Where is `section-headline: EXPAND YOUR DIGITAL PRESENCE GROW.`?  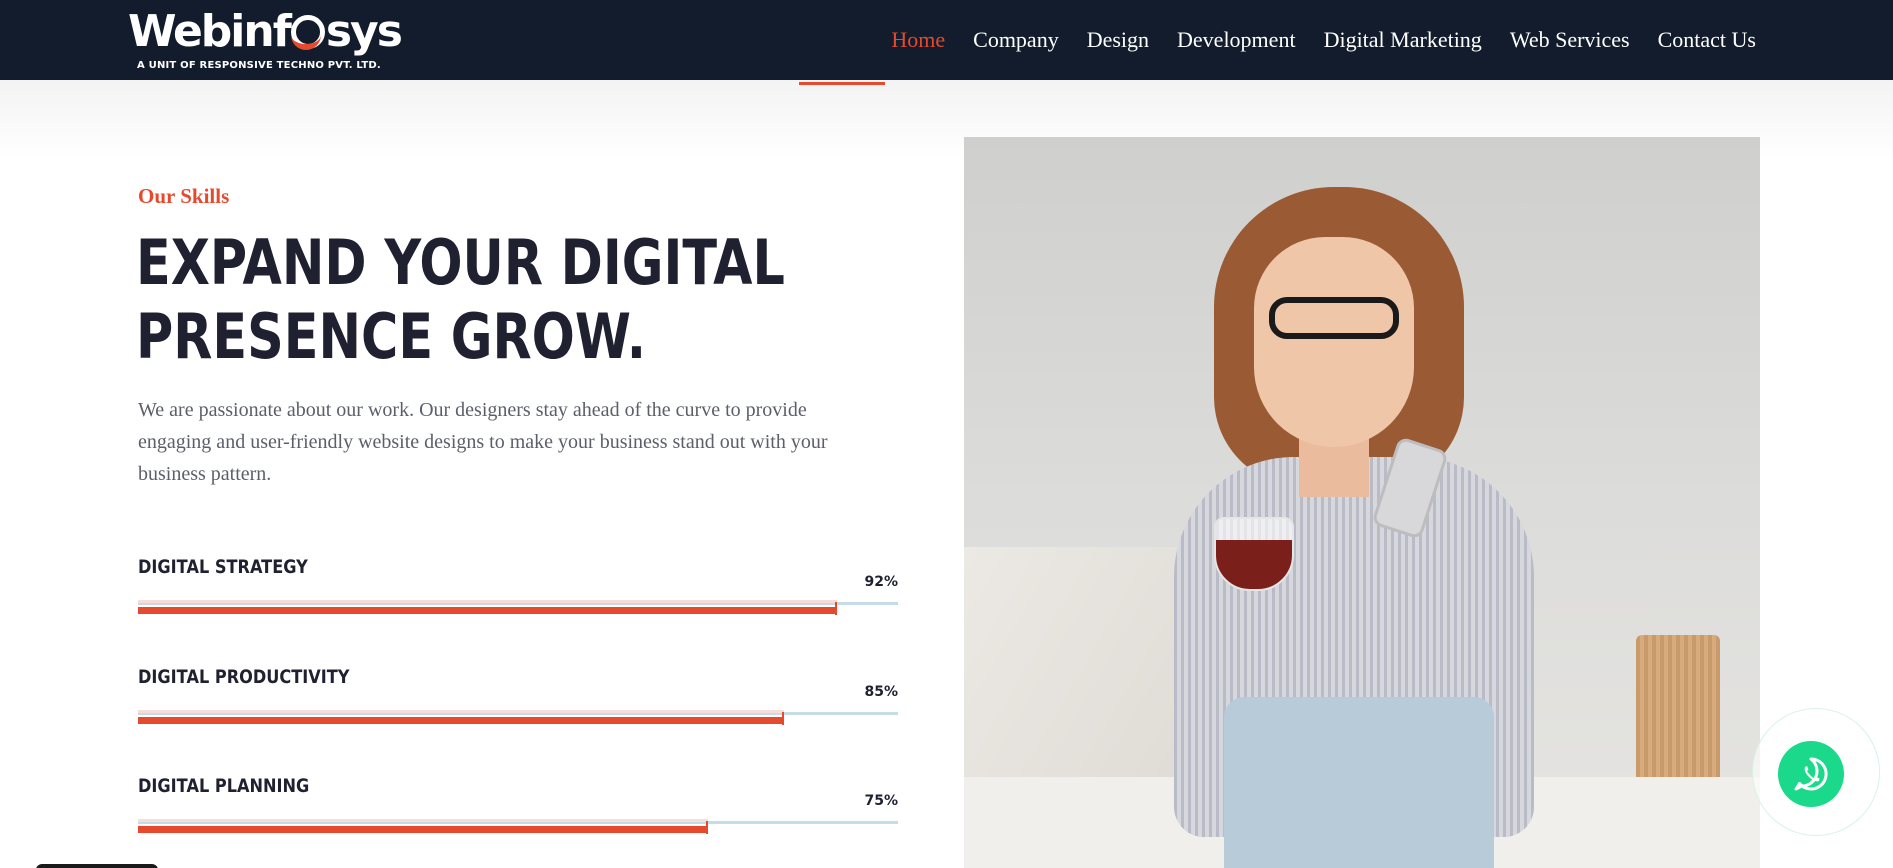
section-headline: EXPAND YOUR DIGITAL PRESENCE GROW. is located at coordinates (460, 300).